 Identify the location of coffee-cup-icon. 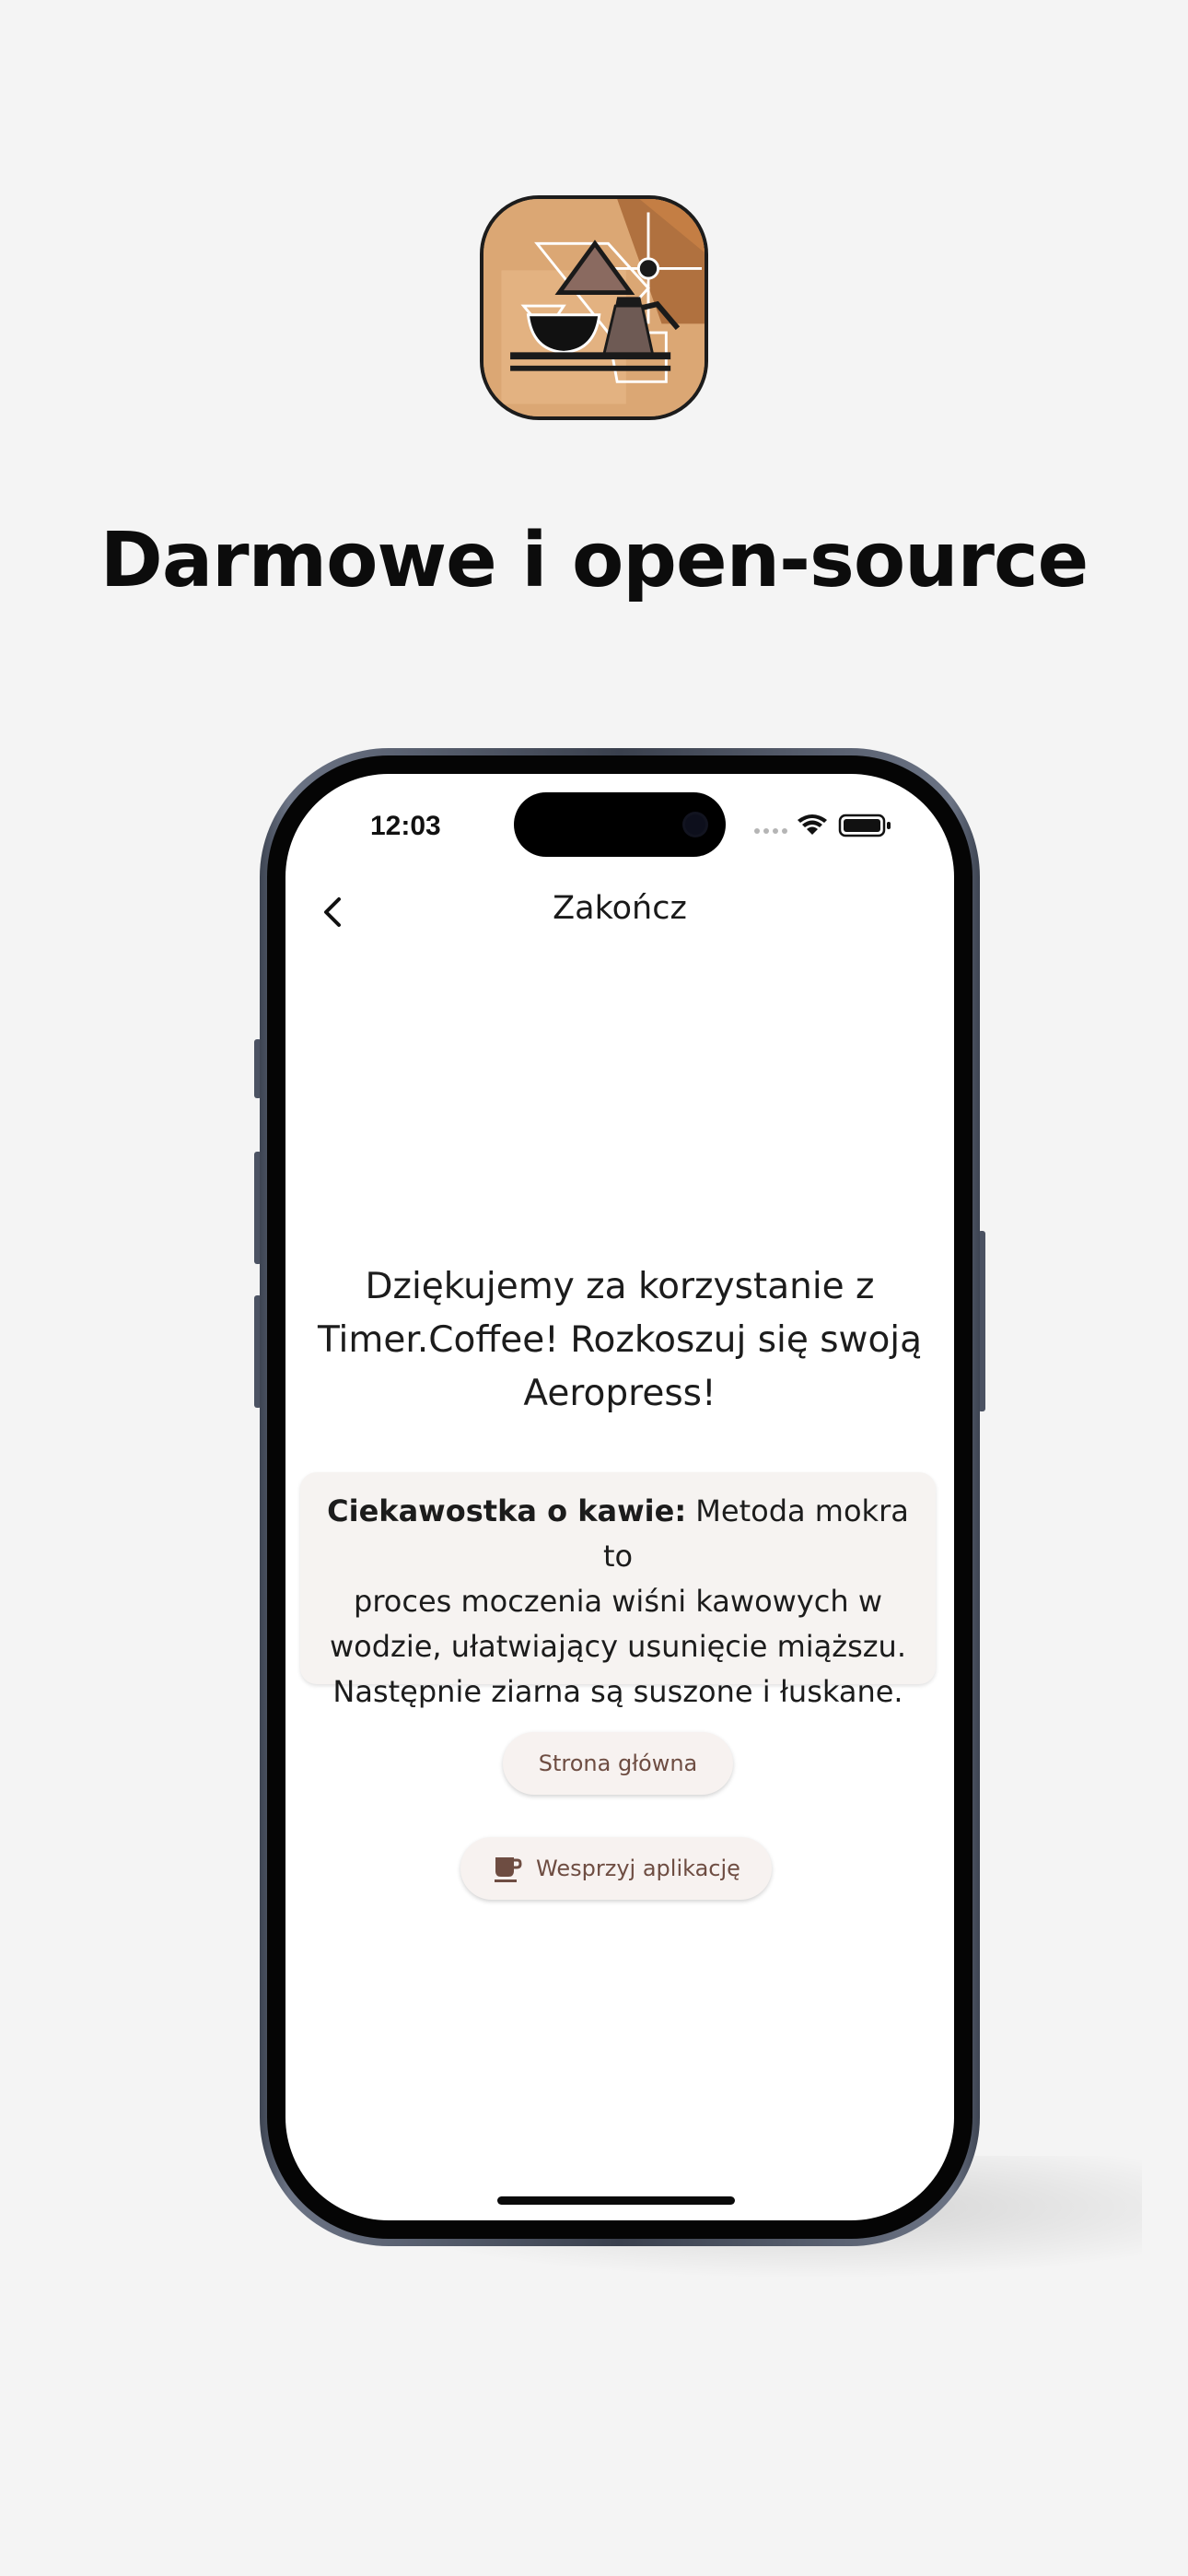
(508, 1869).